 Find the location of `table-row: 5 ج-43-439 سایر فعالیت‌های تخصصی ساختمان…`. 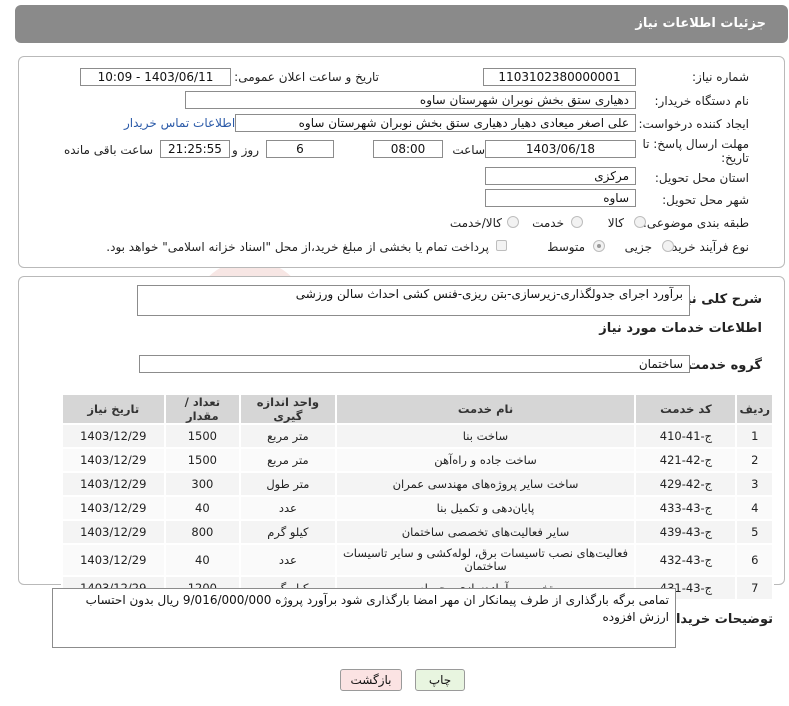

table-row: 5 ج-43-439 سایر فعالیت‌های تخصصی ساختمان… is located at coordinates (417, 532).